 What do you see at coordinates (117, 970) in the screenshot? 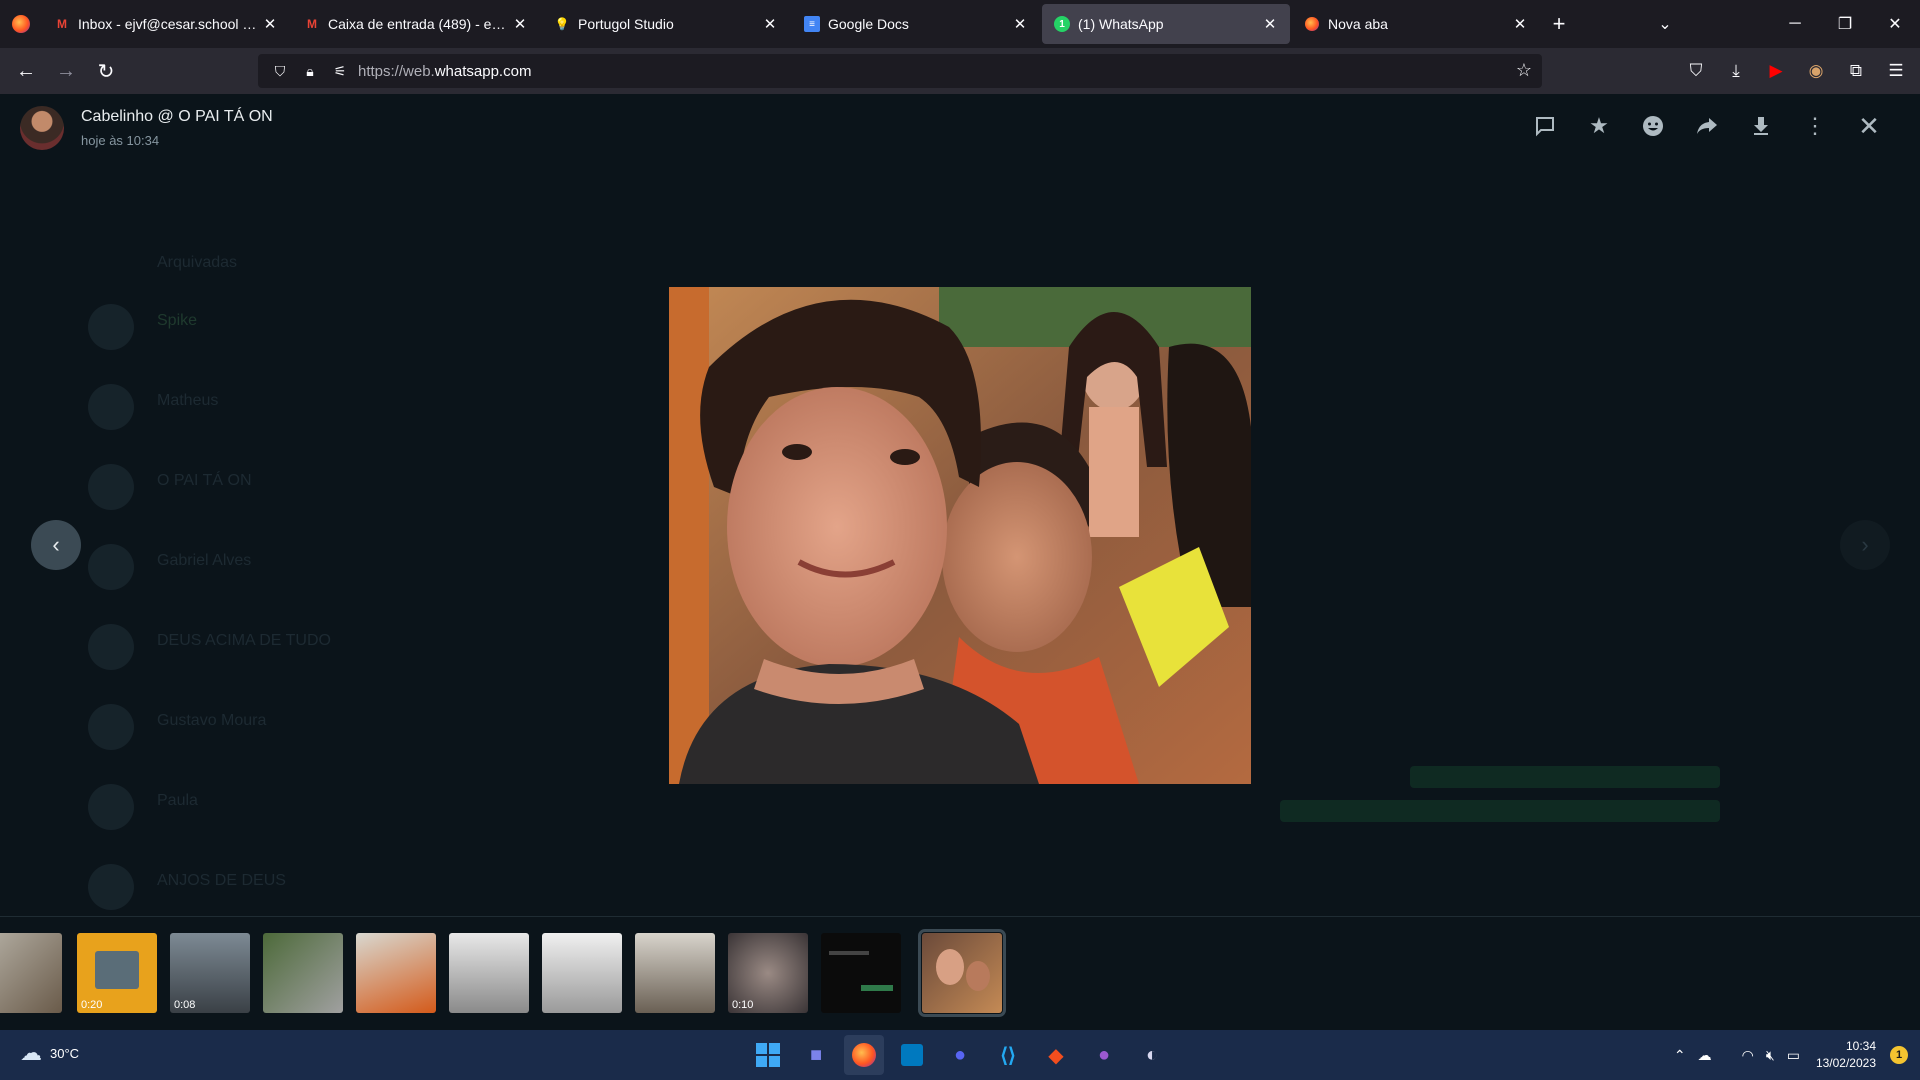
I see `image-placeholder-icon` at bounding box center [117, 970].